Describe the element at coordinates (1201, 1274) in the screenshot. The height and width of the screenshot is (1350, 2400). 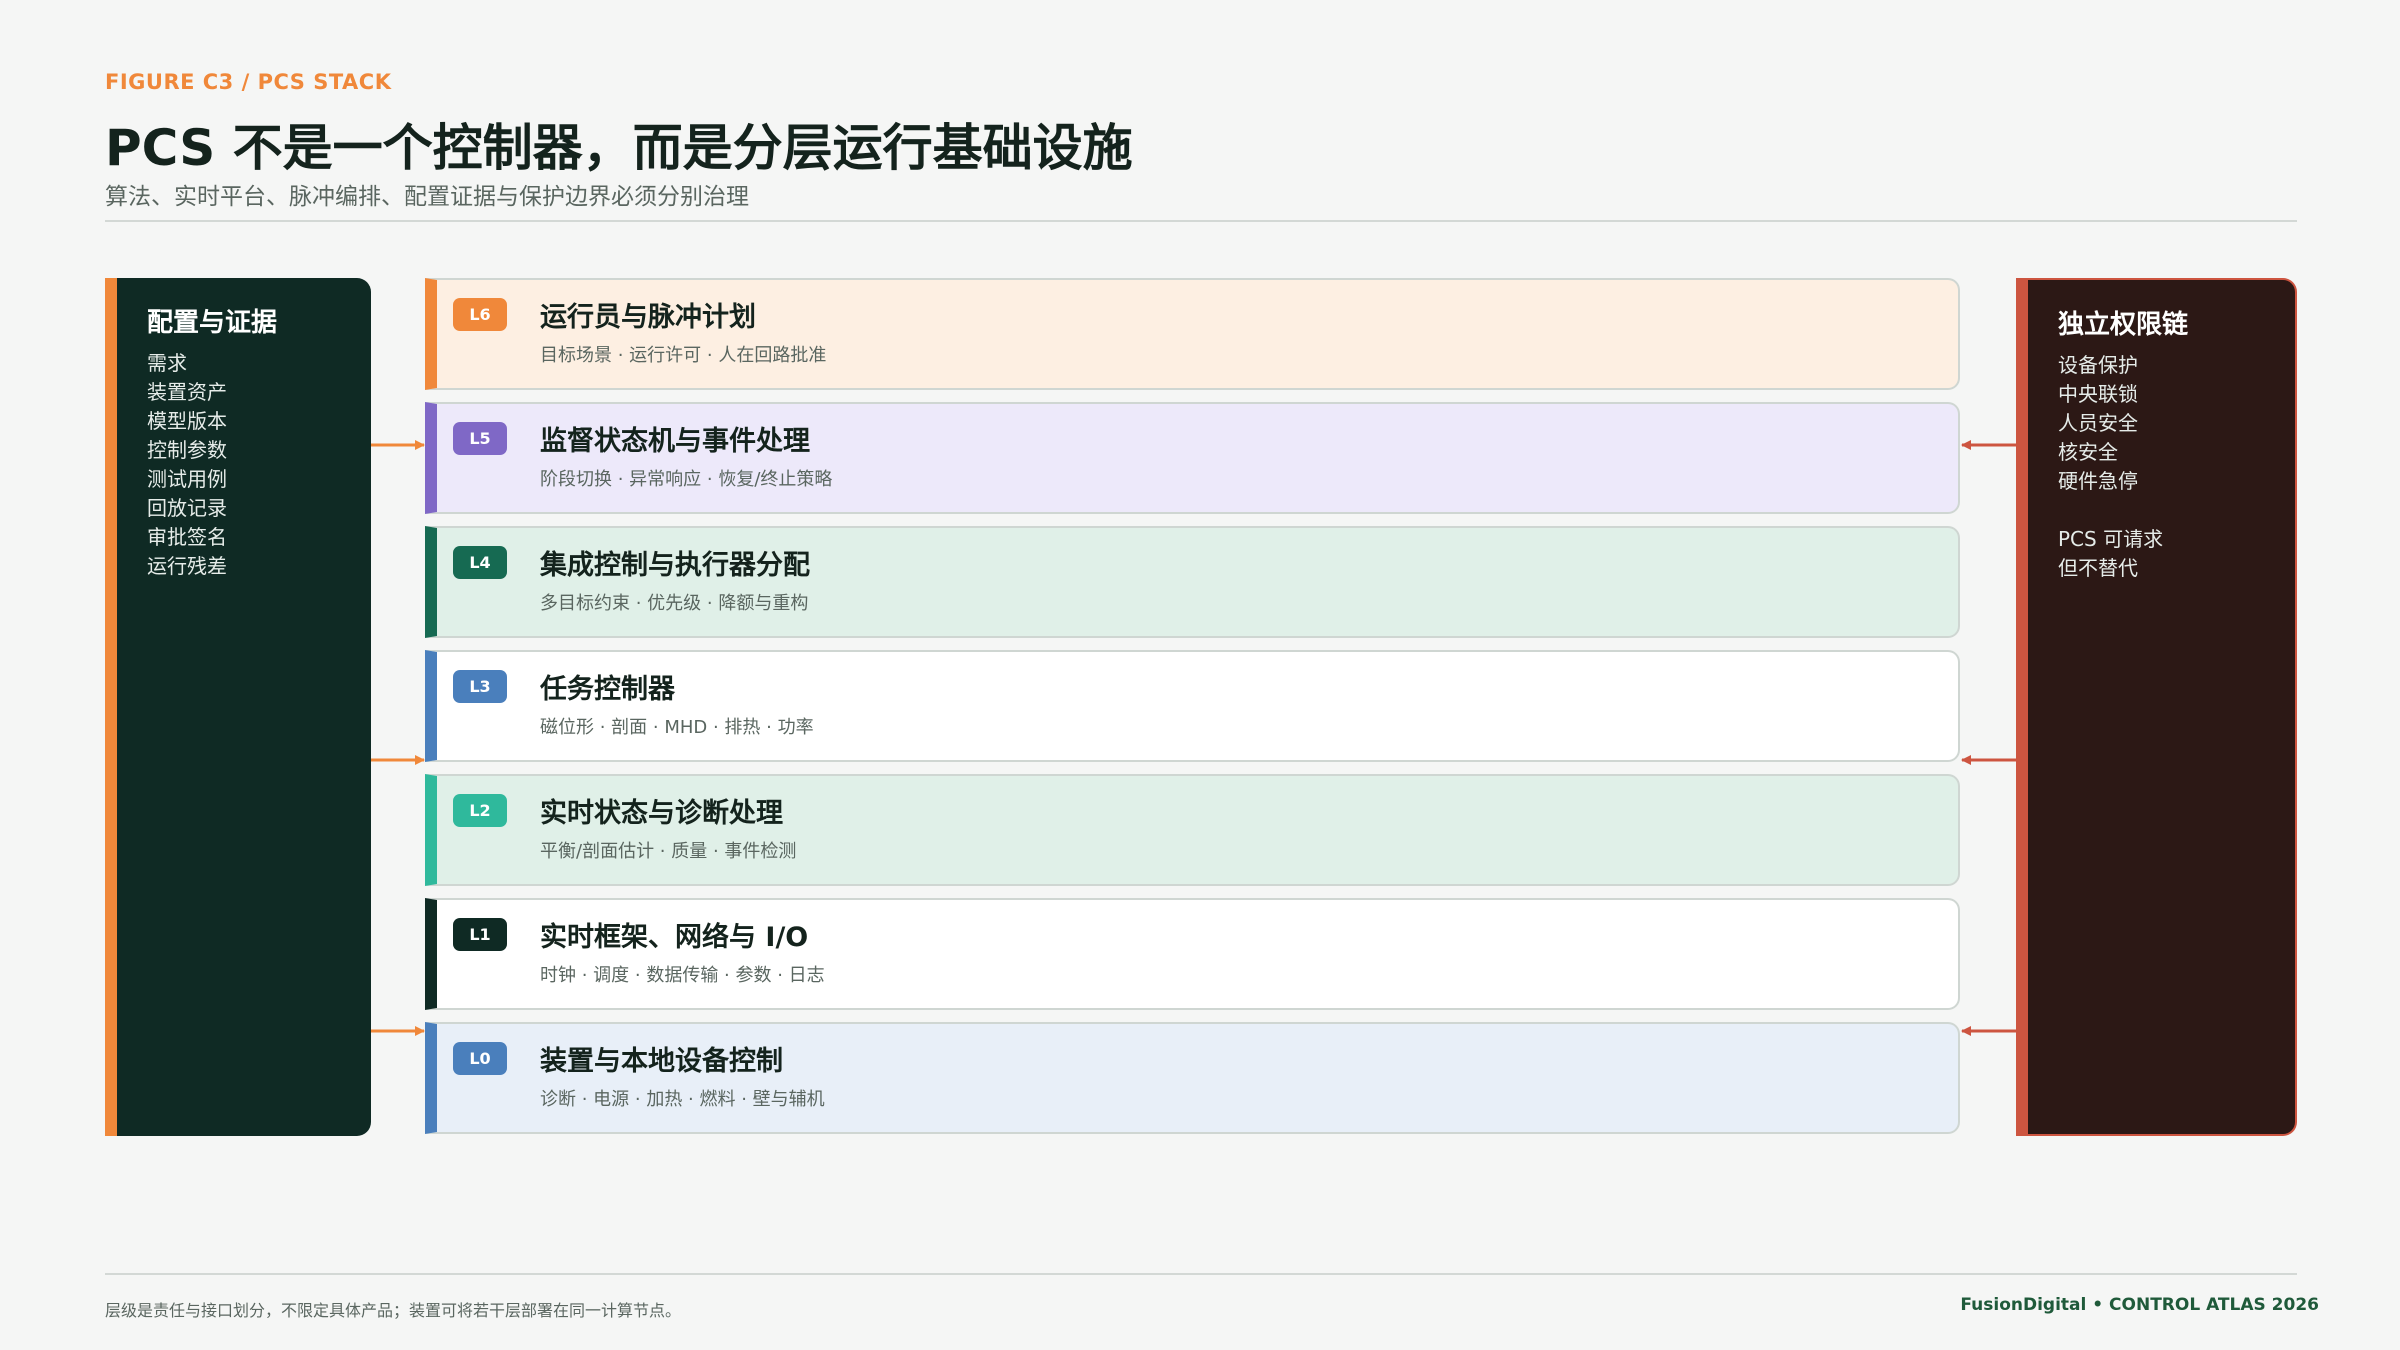
I see `footer-divider` at that location.